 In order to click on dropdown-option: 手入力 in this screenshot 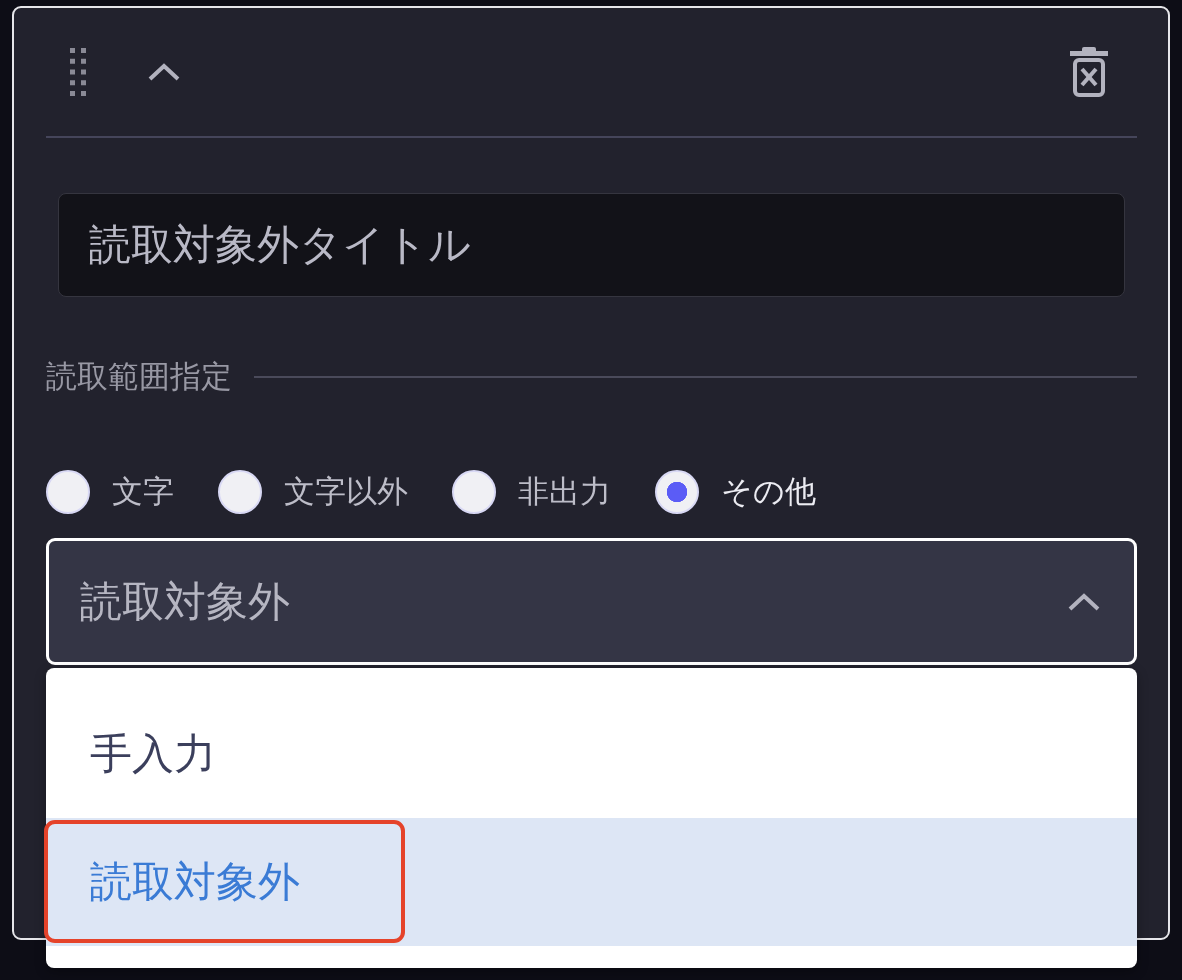, I will do `click(591, 754)`.